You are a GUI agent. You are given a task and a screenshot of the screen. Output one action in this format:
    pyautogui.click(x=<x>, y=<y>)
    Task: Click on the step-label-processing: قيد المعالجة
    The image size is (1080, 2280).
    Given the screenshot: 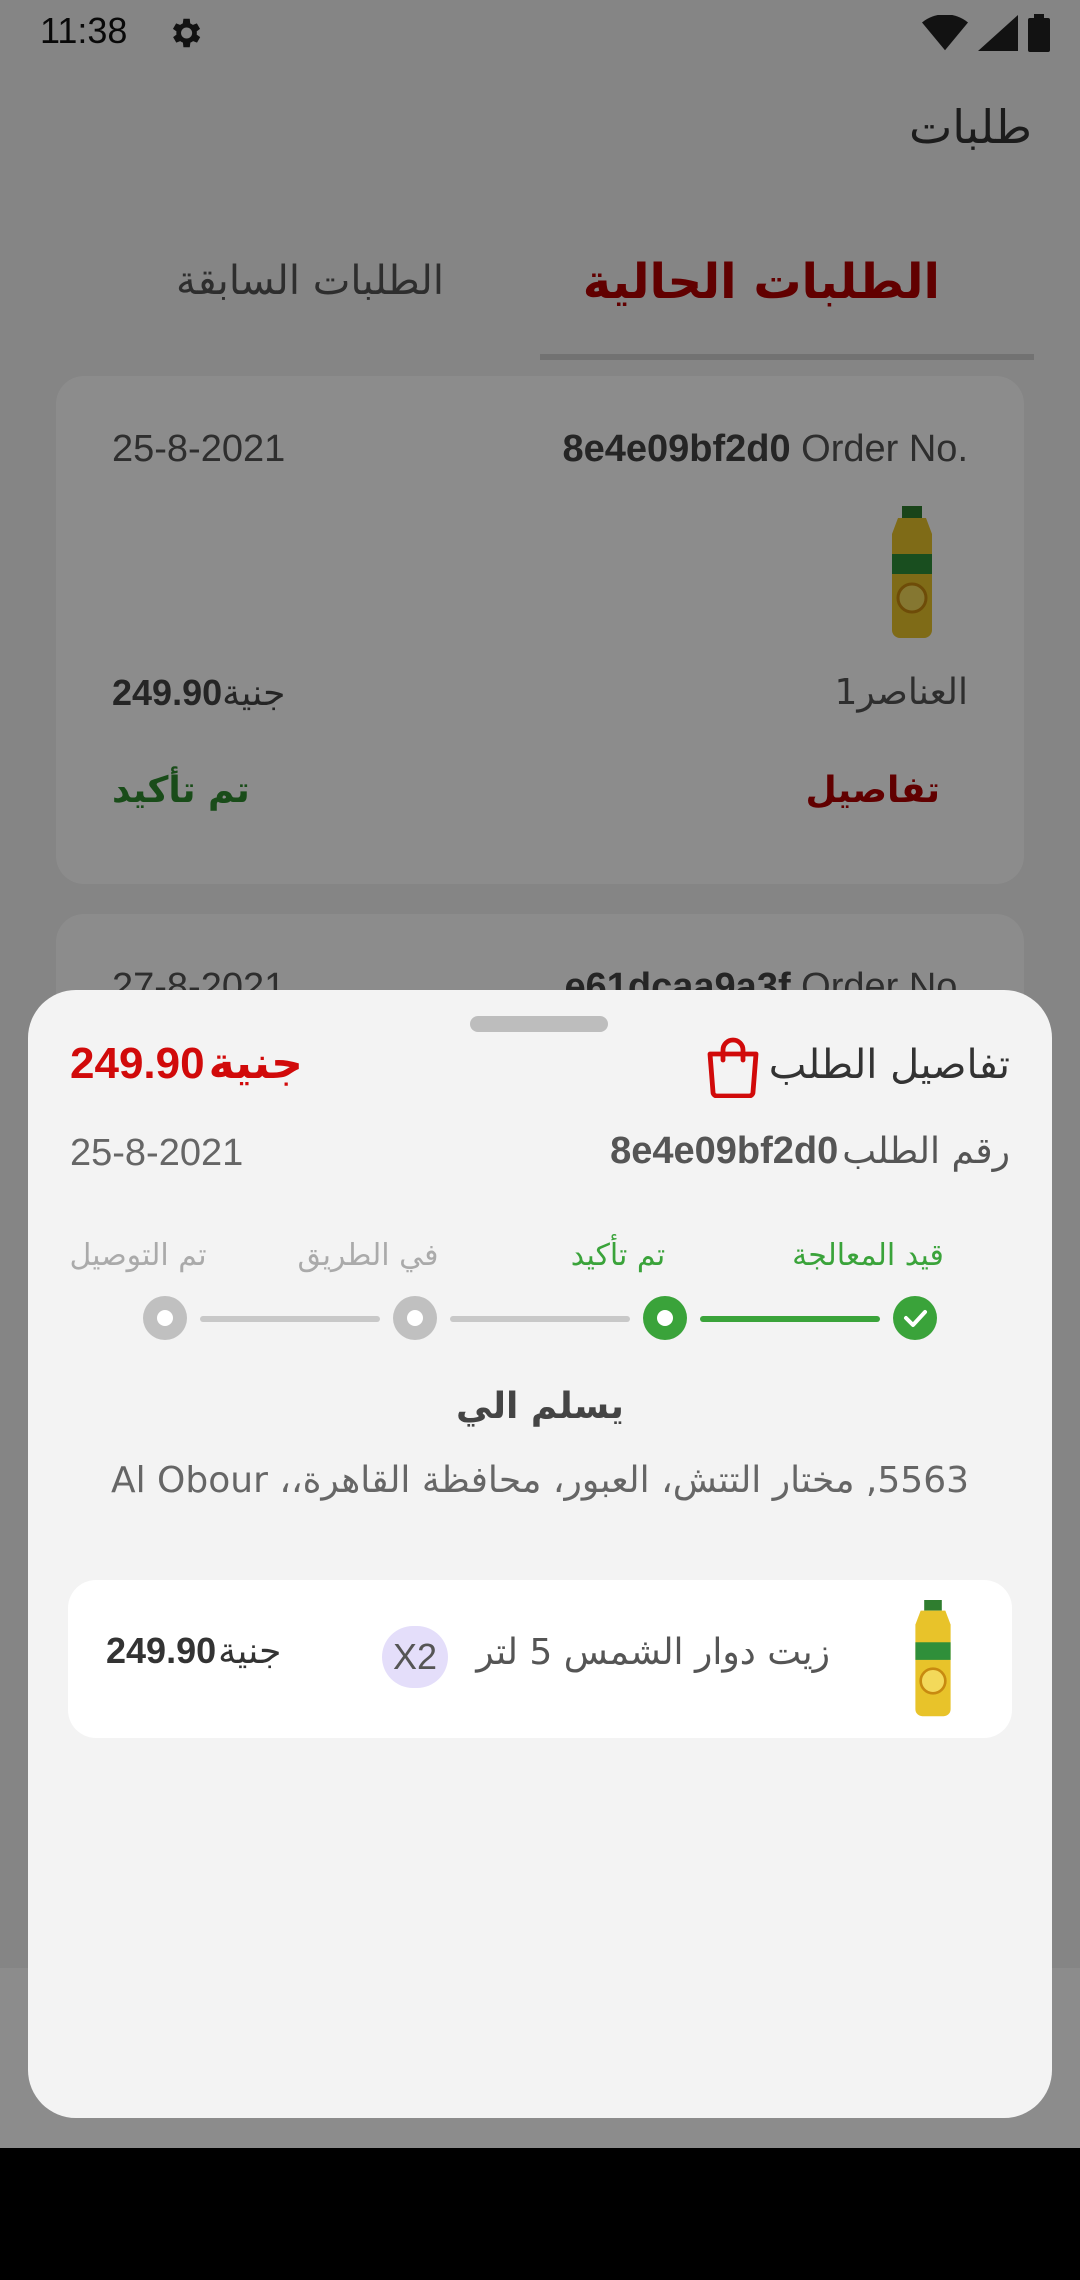 What is the action you would take?
    pyautogui.click(x=868, y=1255)
    